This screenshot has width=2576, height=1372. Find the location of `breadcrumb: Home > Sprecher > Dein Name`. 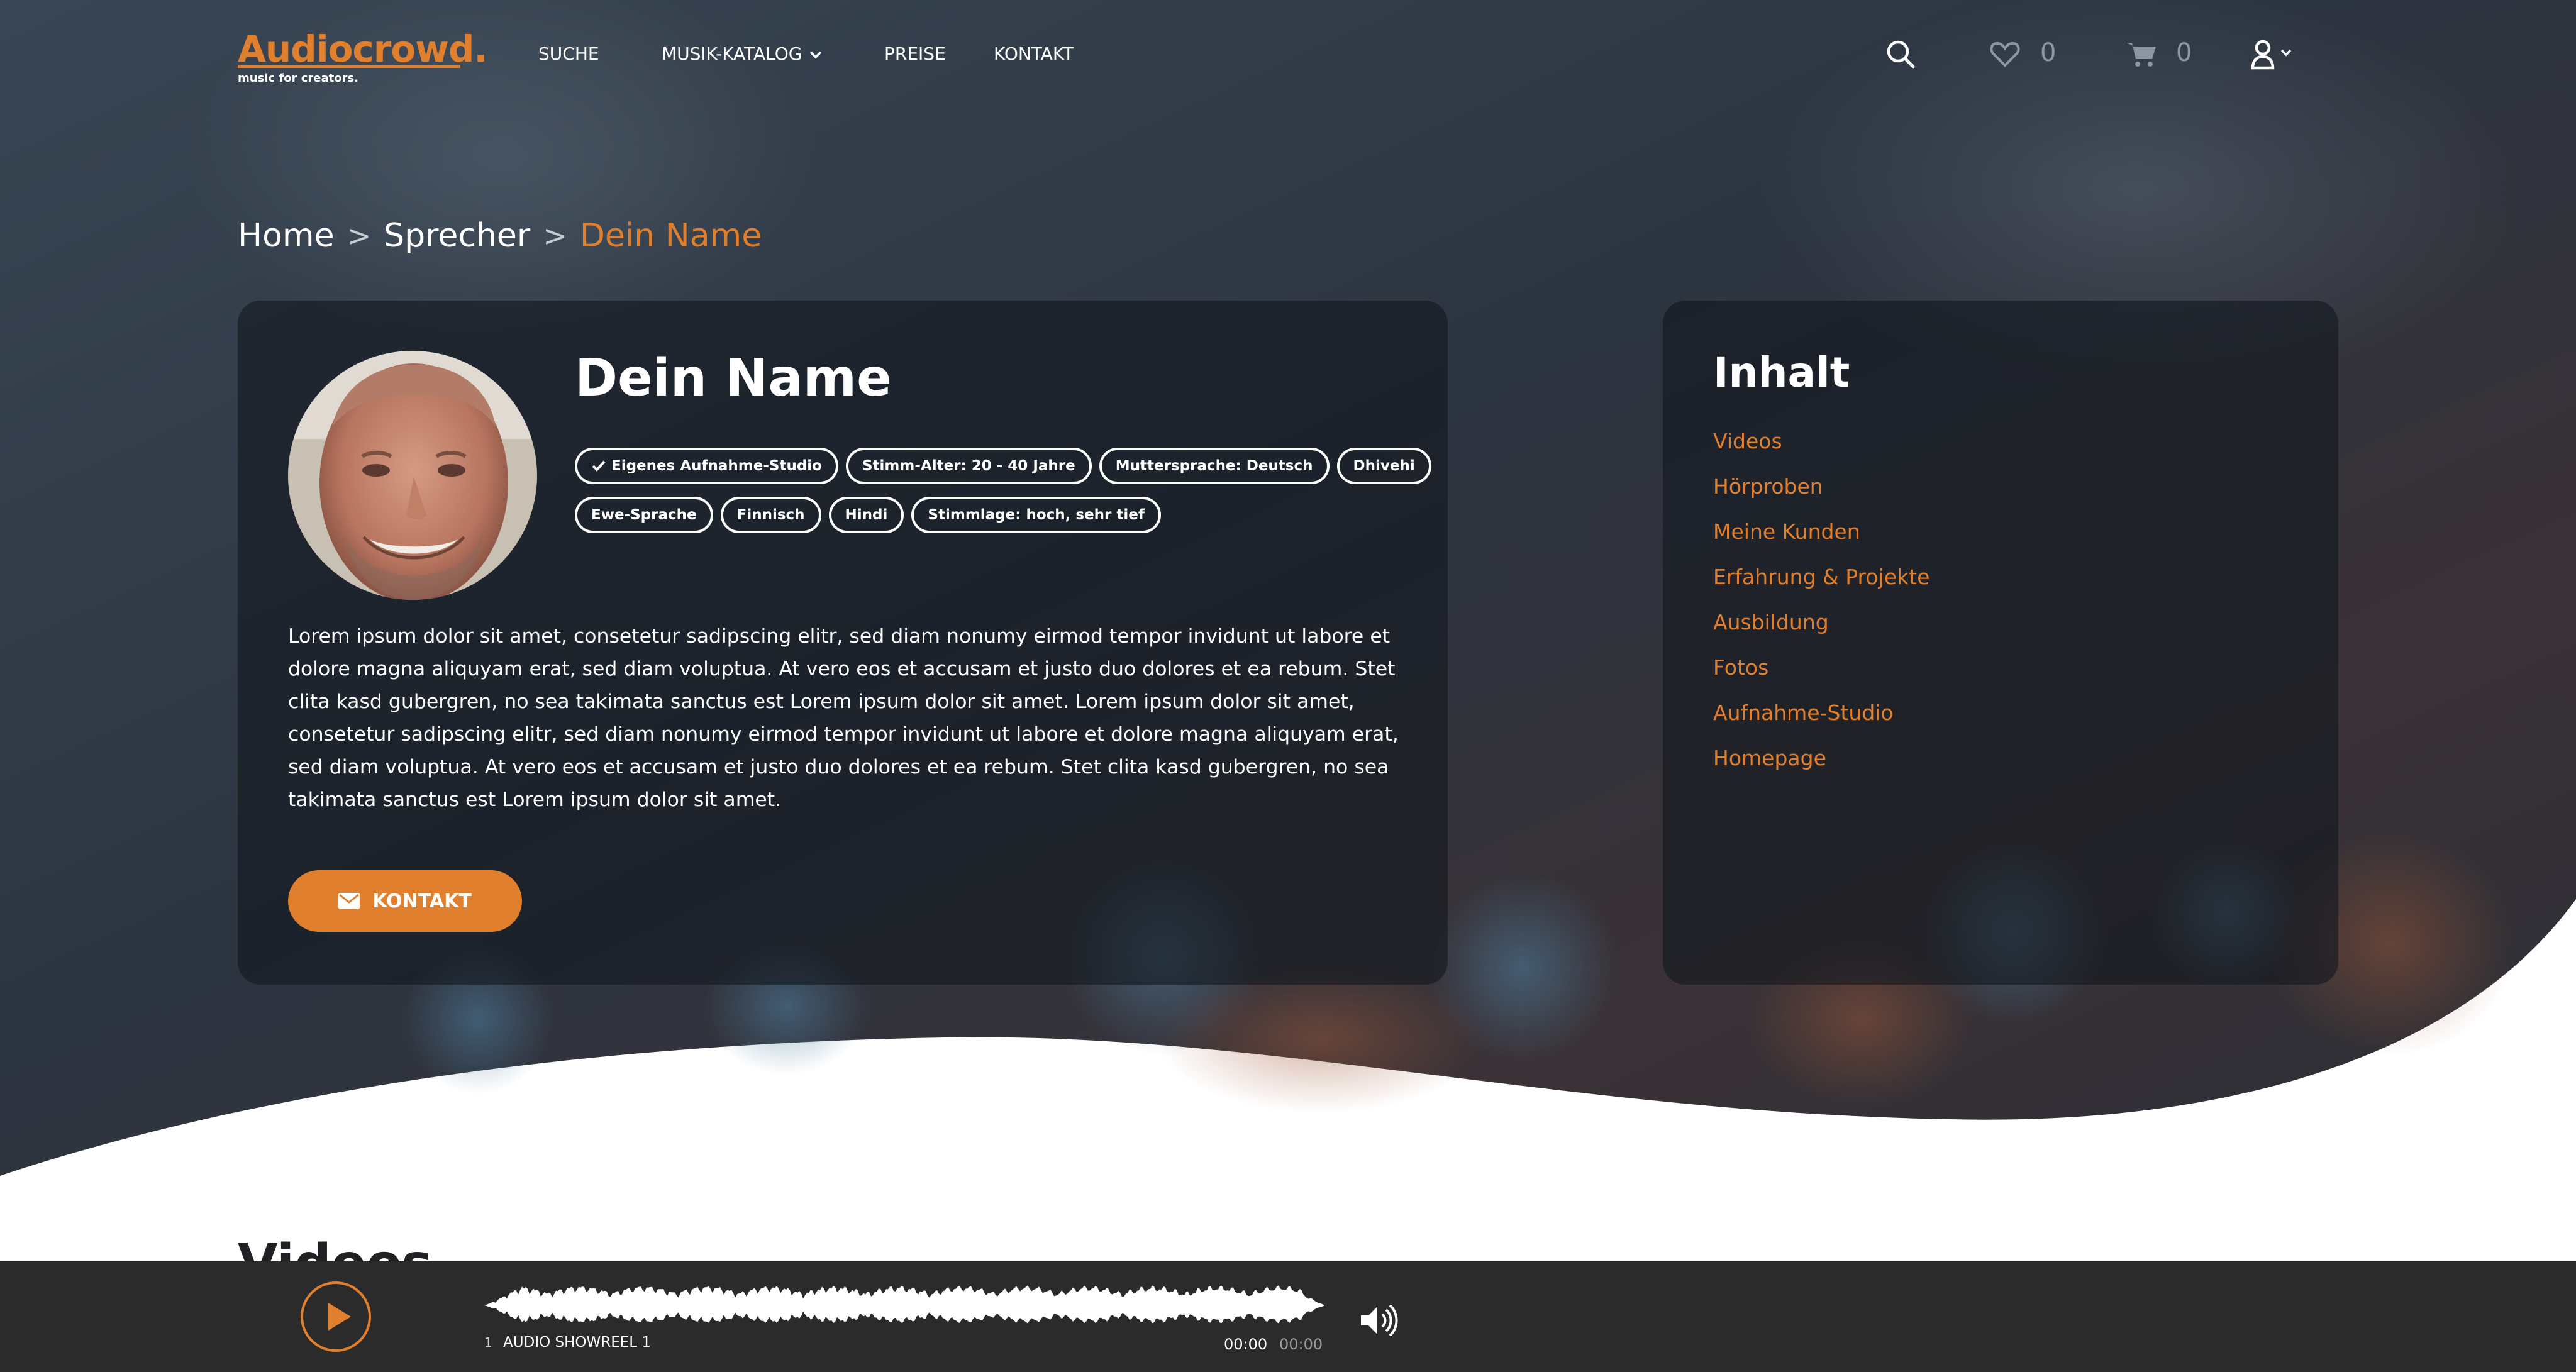

breadcrumb: Home > Sprecher > Dein Name is located at coordinates (500, 236).